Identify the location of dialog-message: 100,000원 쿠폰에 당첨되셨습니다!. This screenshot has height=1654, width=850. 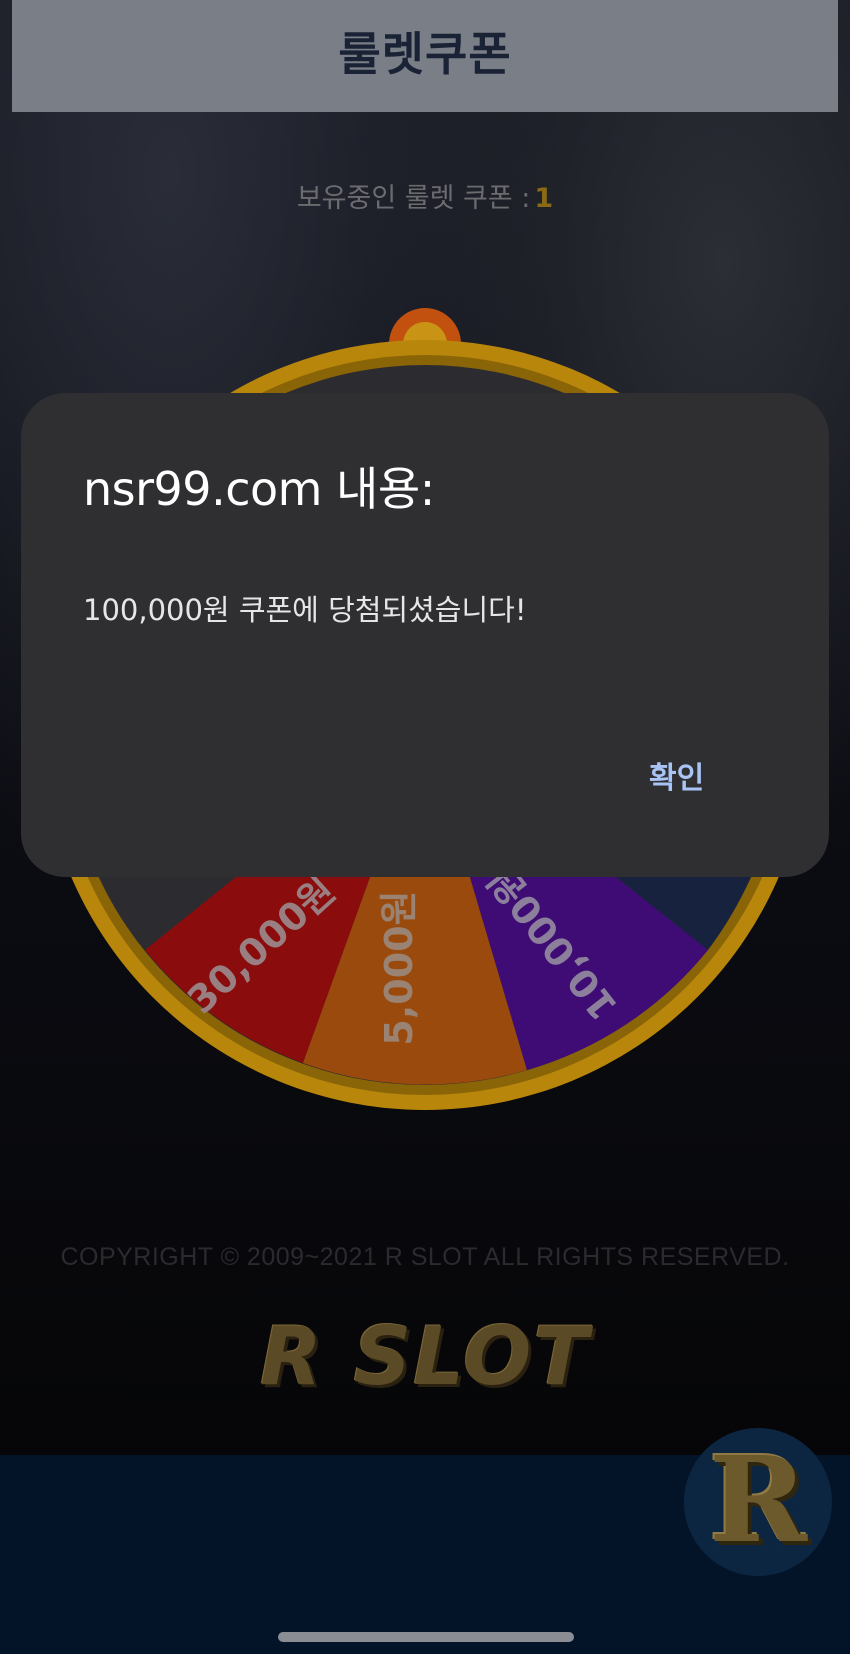
(305, 610).